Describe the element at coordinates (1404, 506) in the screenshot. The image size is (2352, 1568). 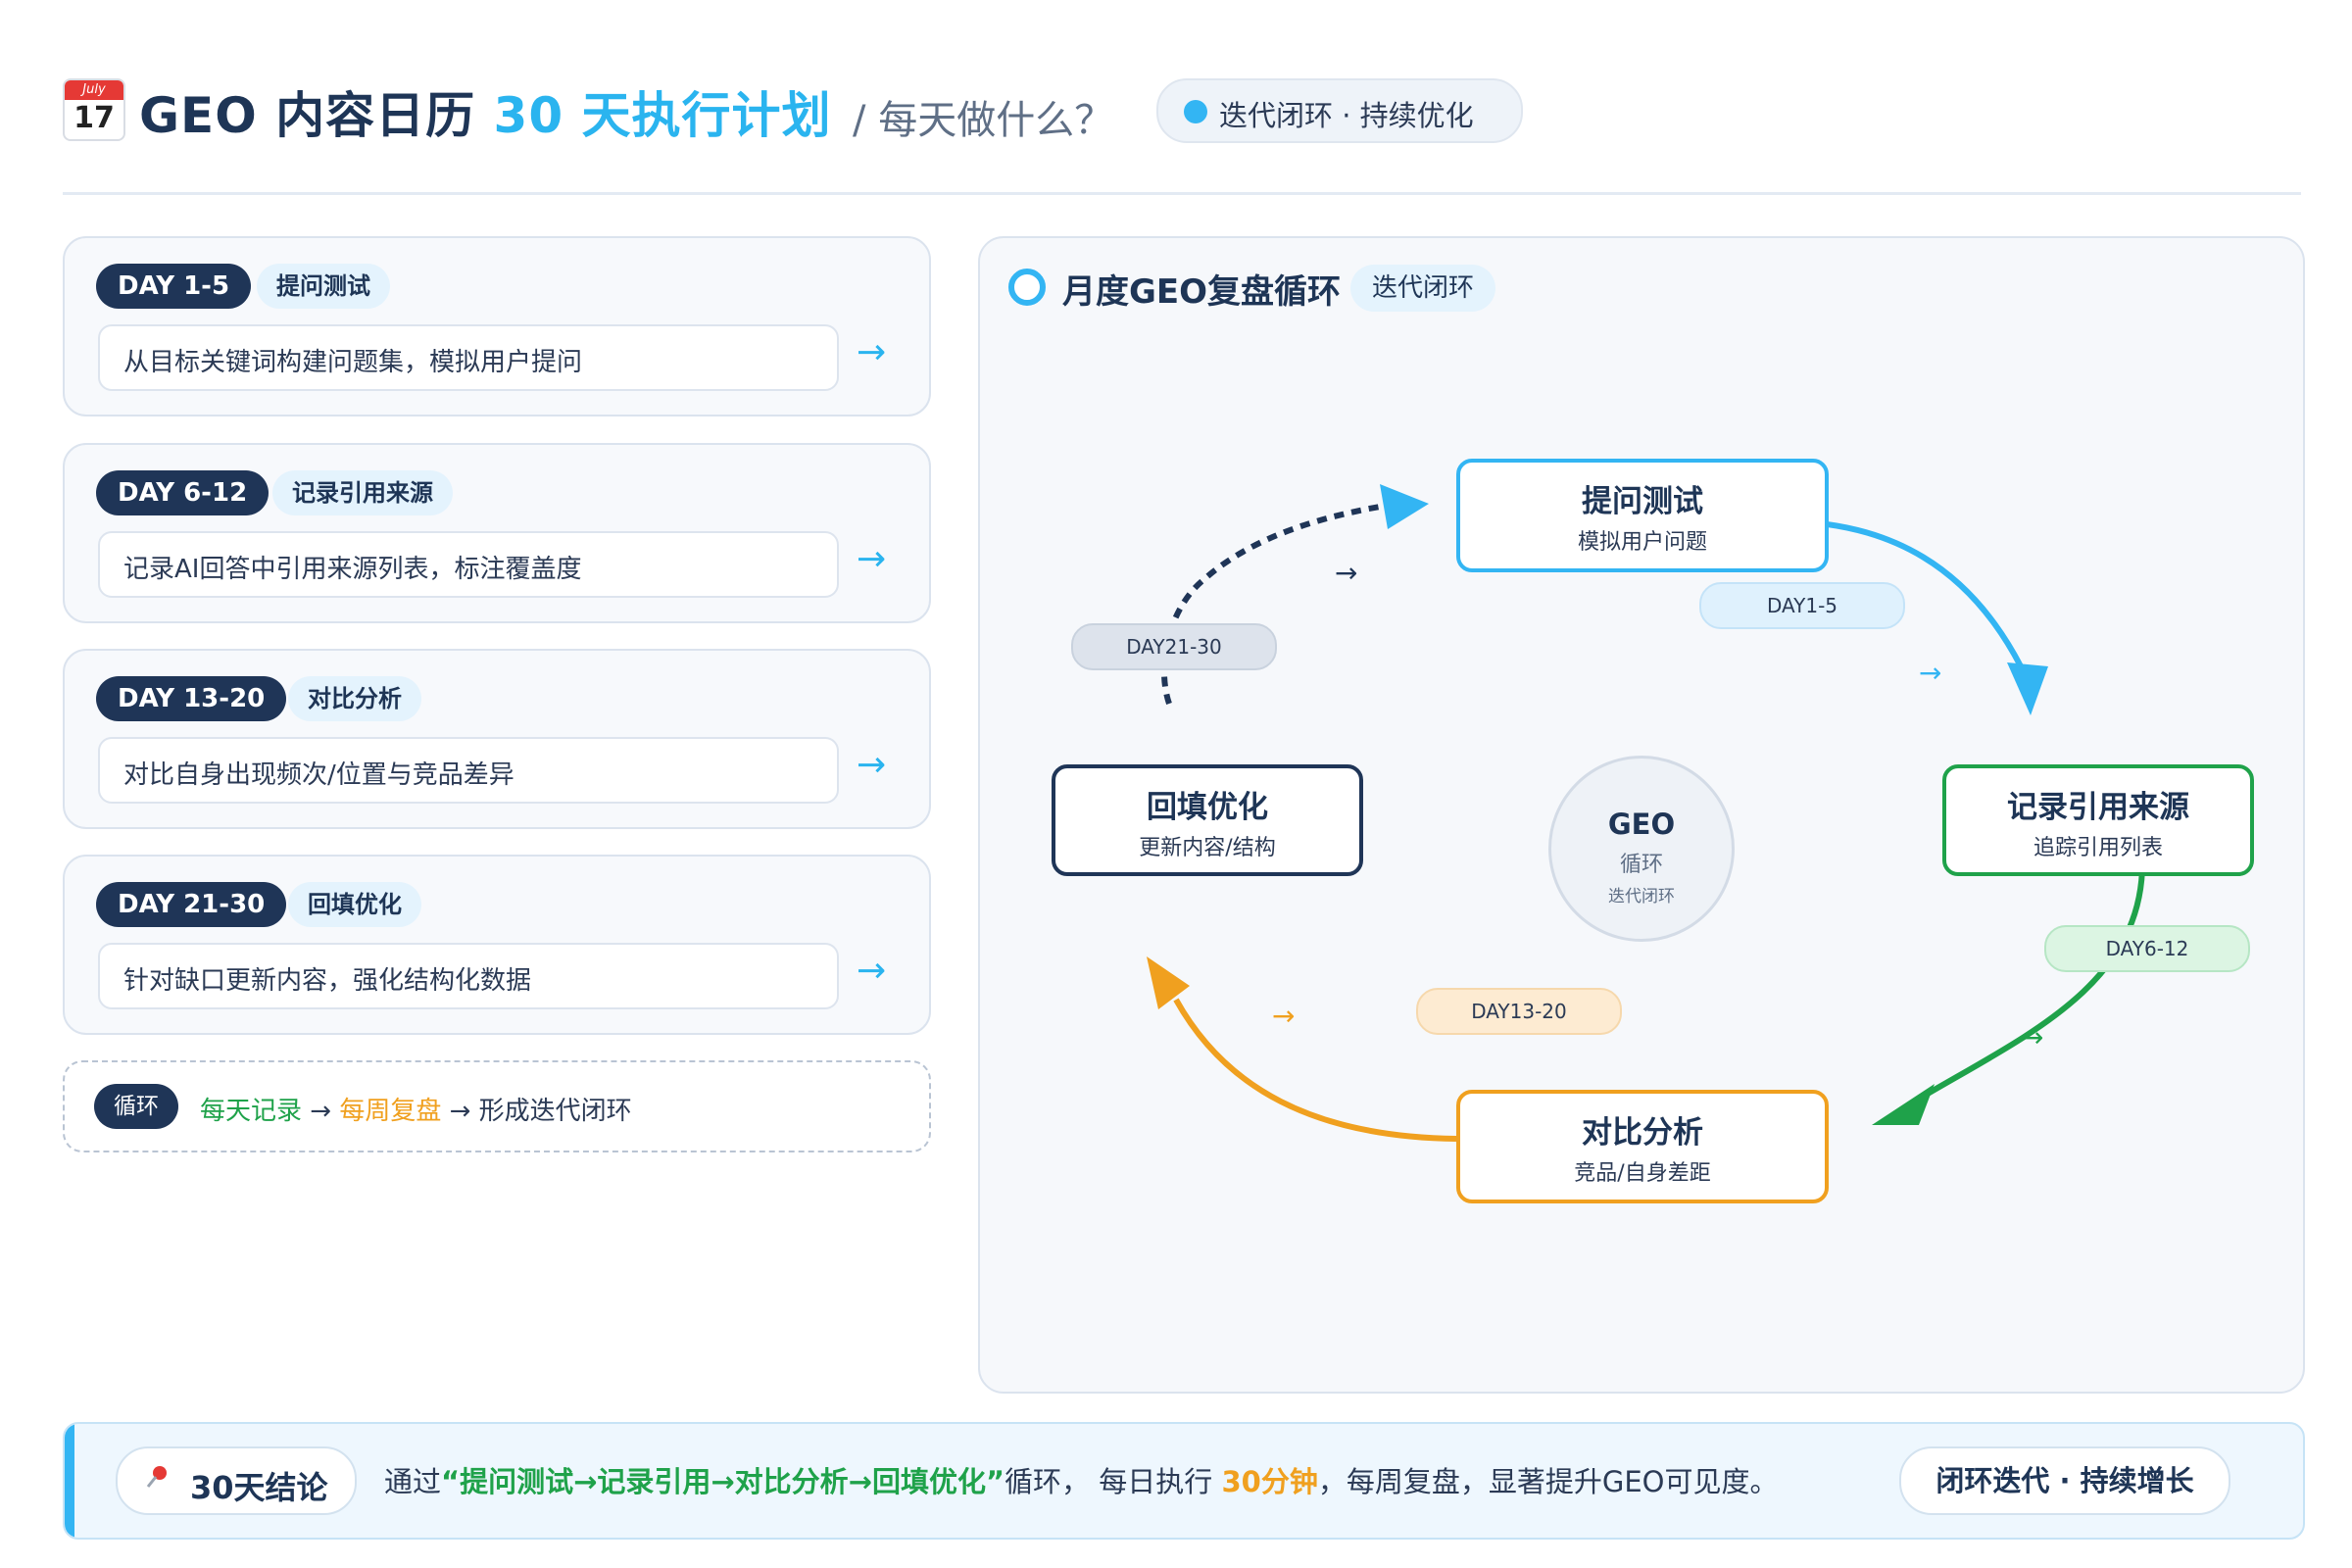
I see `arrowhead-navy` at that location.